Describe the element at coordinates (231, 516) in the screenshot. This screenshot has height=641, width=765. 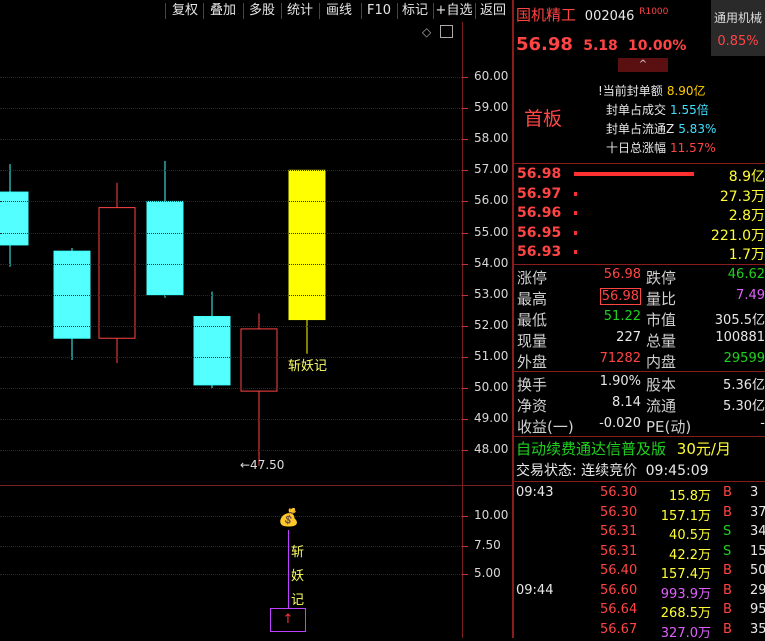
I see `sub-grid-line` at that location.